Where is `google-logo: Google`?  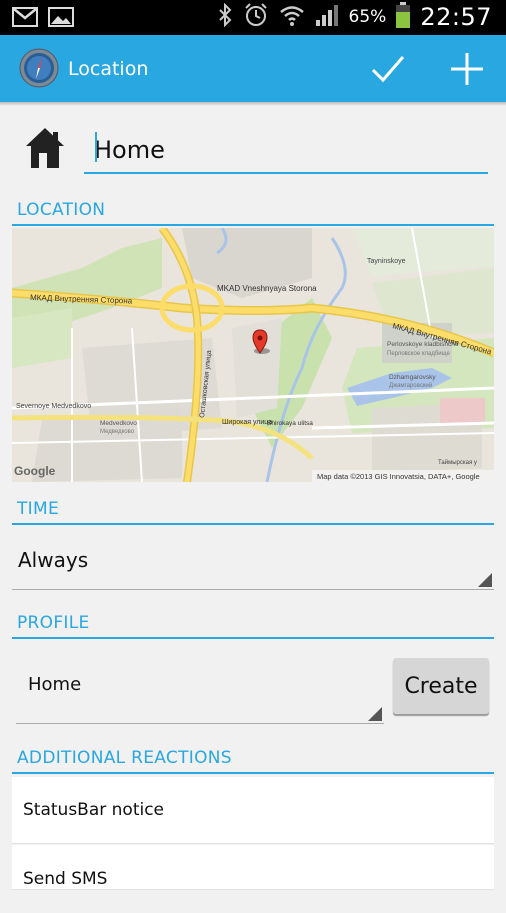
google-logo: Google is located at coordinates (35, 471).